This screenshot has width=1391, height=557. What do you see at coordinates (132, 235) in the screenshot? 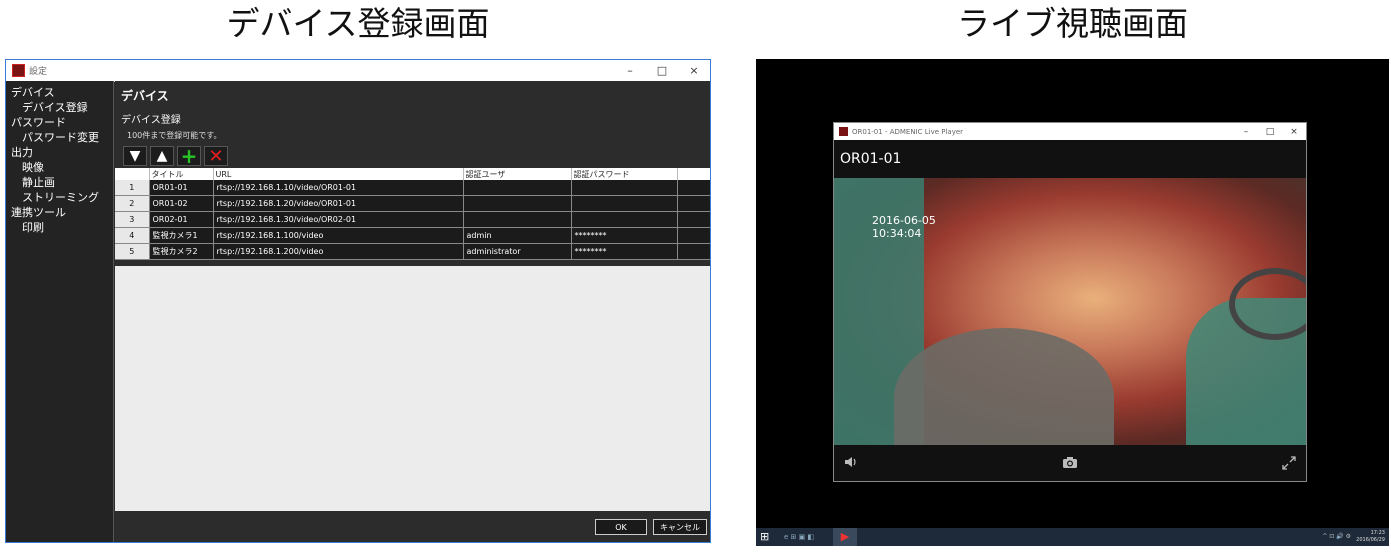
I see `row-number: 4` at bounding box center [132, 235].